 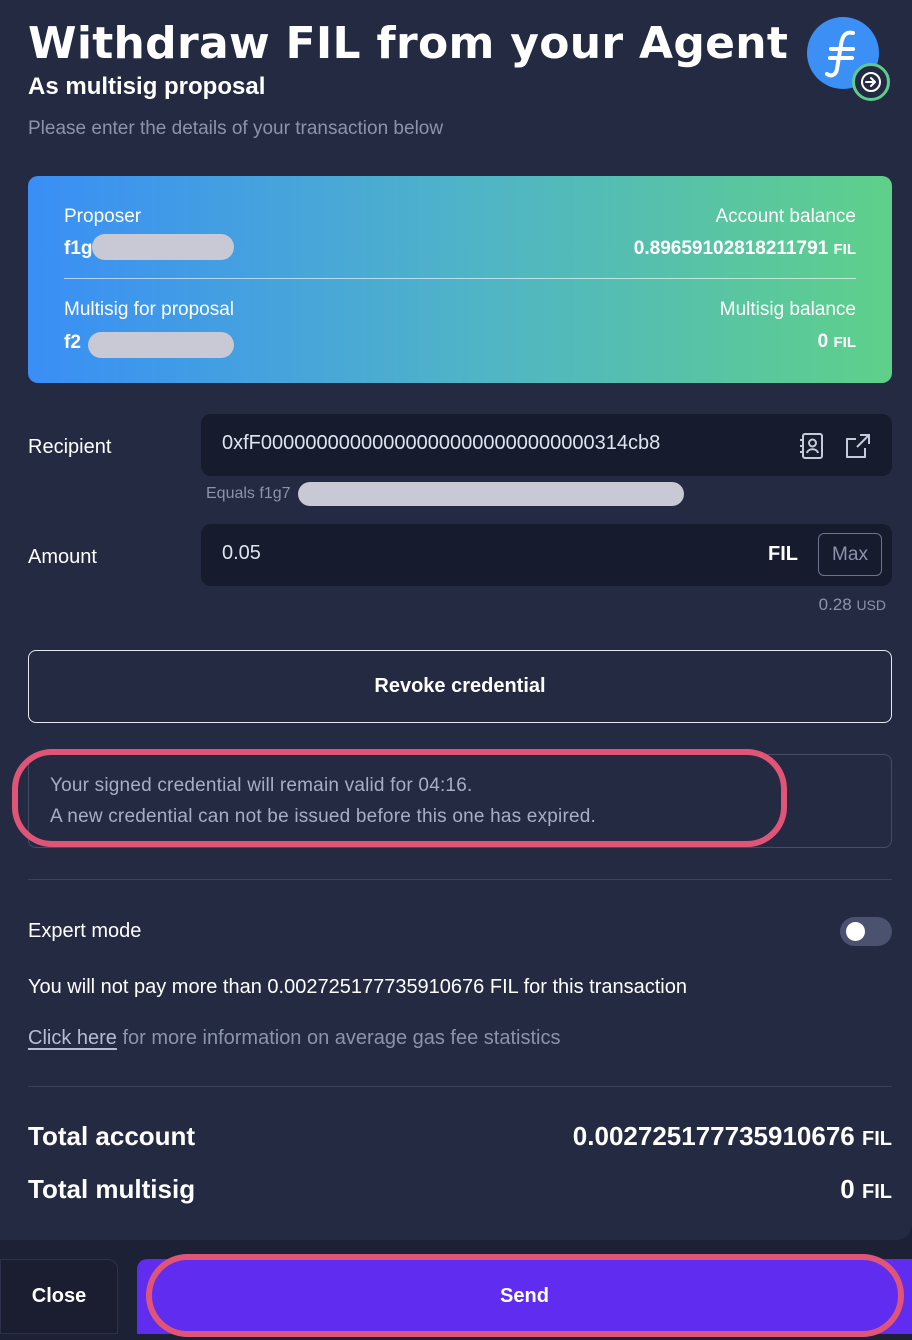 I want to click on page-subtitle: As multisig proposal, so click(x=147, y=86).